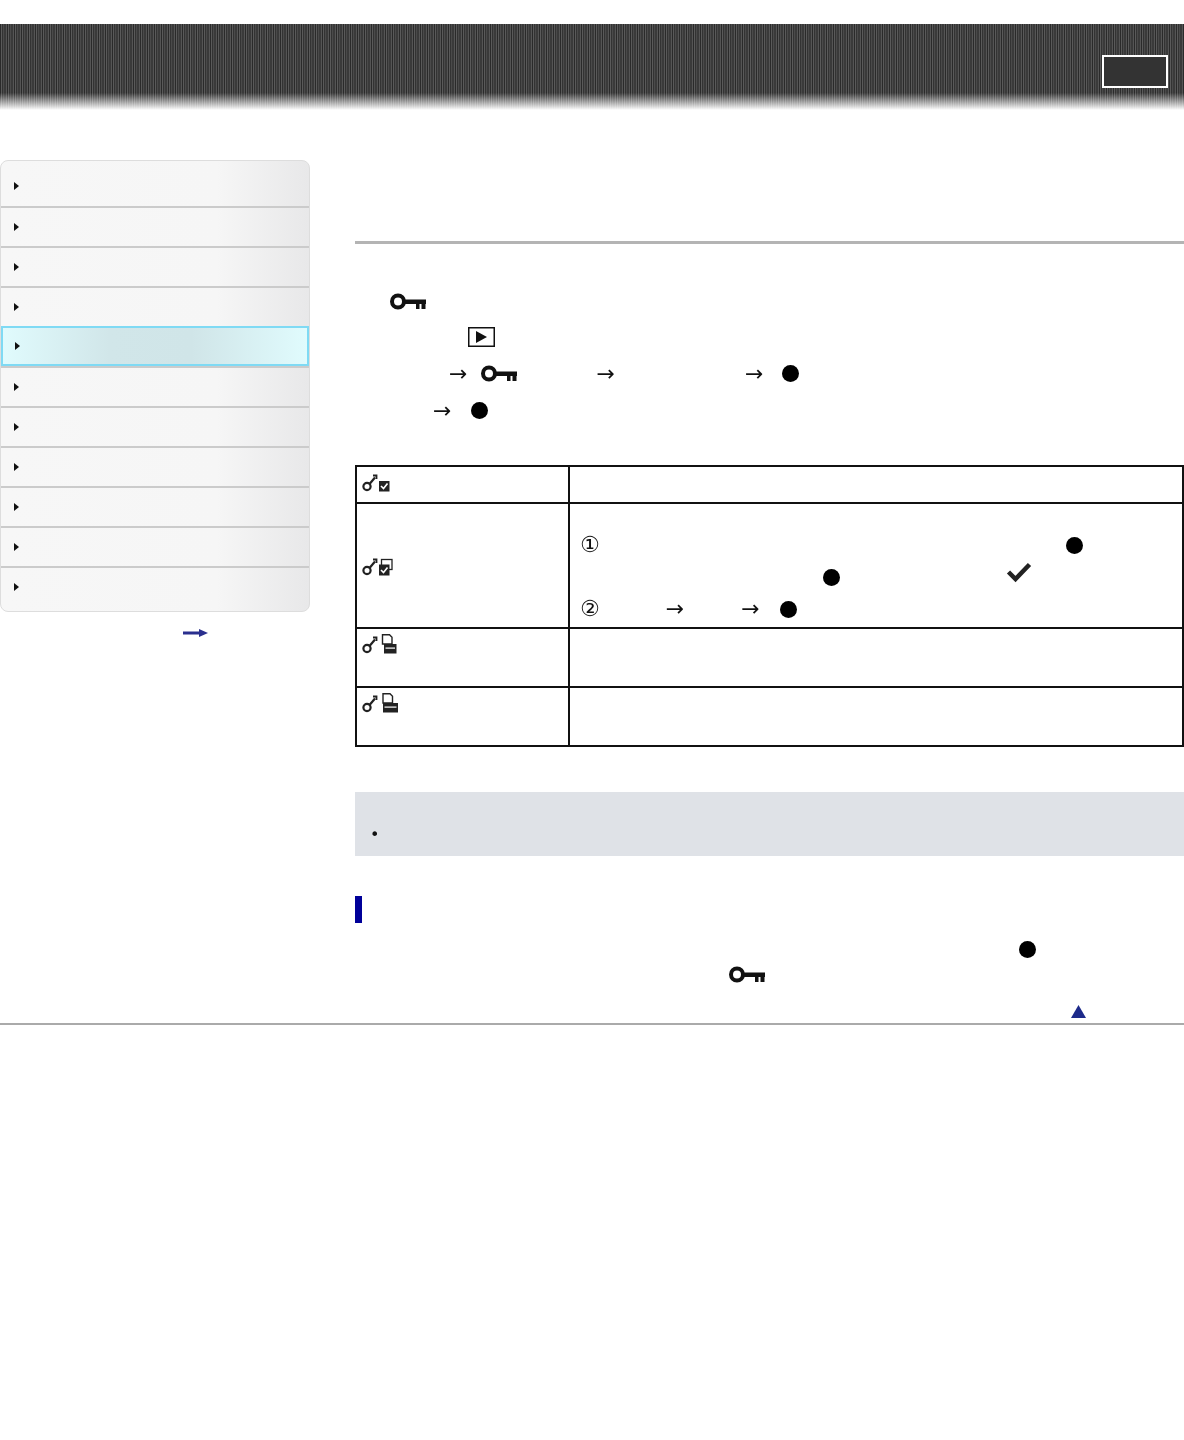  Describe the element at coordinates (358, 909) in the screenshot. I see `heading-marker-icon` at that location.